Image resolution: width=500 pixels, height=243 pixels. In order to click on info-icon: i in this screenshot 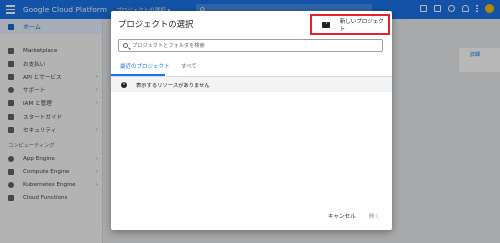, I will do `click(124, 84)`.